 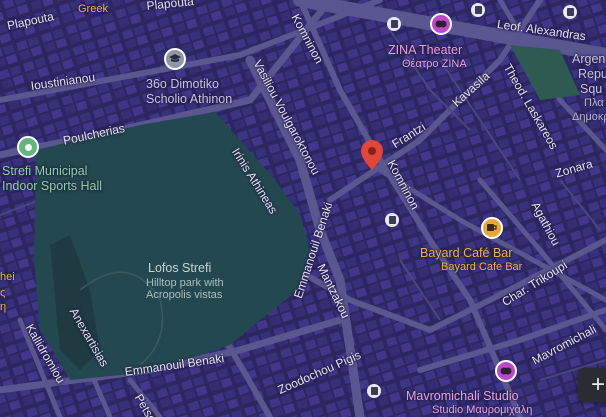 I want to click on place-label-lofos-strefi: Lofos Strefi, so click(x=180, y=268).